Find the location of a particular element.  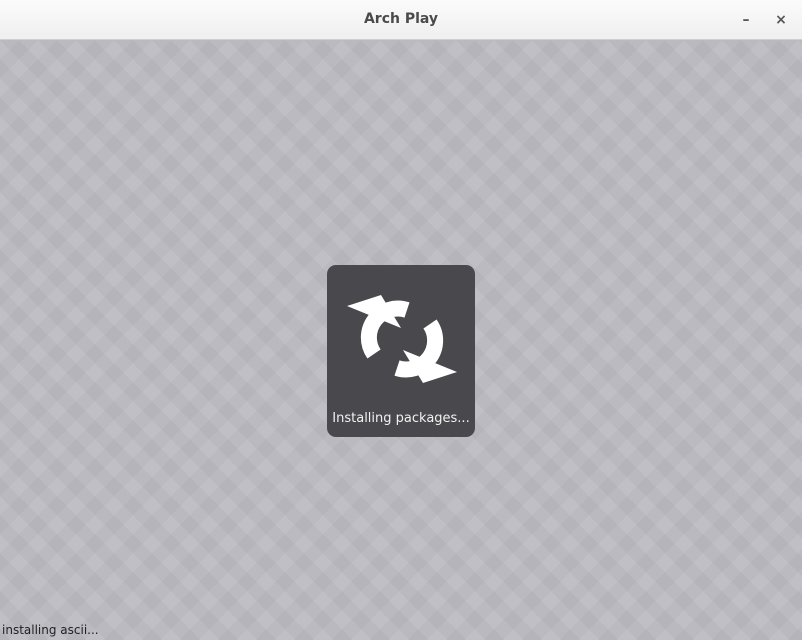

window-title: Arch Play is located at coordinates (401, 19).